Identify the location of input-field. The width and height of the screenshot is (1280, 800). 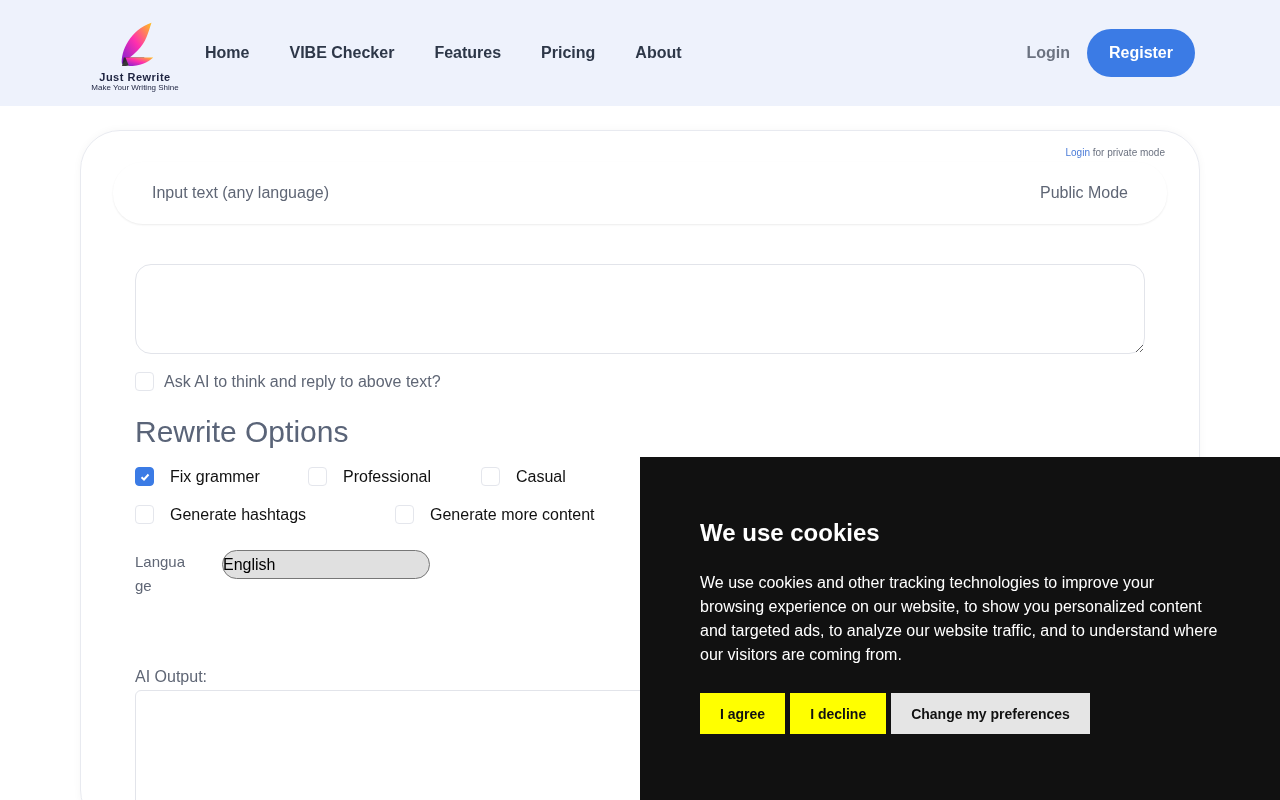
(640, 309).